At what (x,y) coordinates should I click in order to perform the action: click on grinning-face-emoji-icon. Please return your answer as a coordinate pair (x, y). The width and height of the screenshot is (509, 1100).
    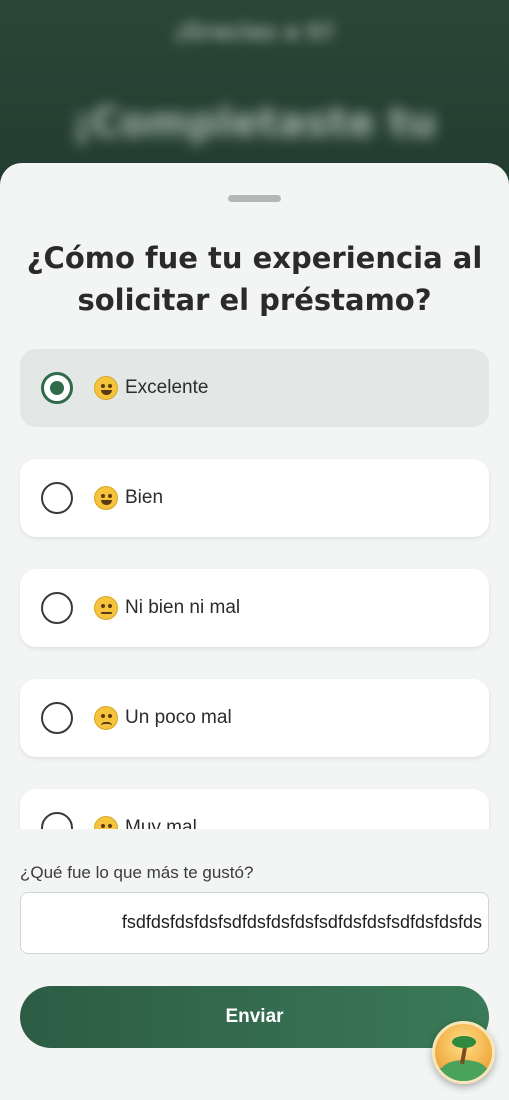
    Looking at the image, I should click on (106, 498).